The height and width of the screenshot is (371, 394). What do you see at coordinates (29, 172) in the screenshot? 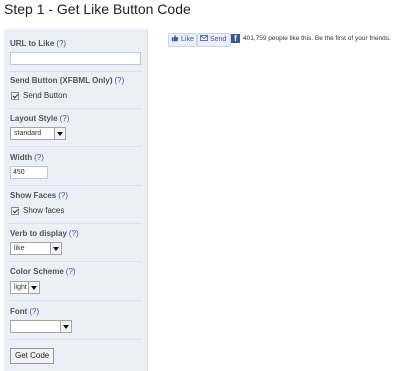
I see `width-input: 450` at bounding box center [29, 172].